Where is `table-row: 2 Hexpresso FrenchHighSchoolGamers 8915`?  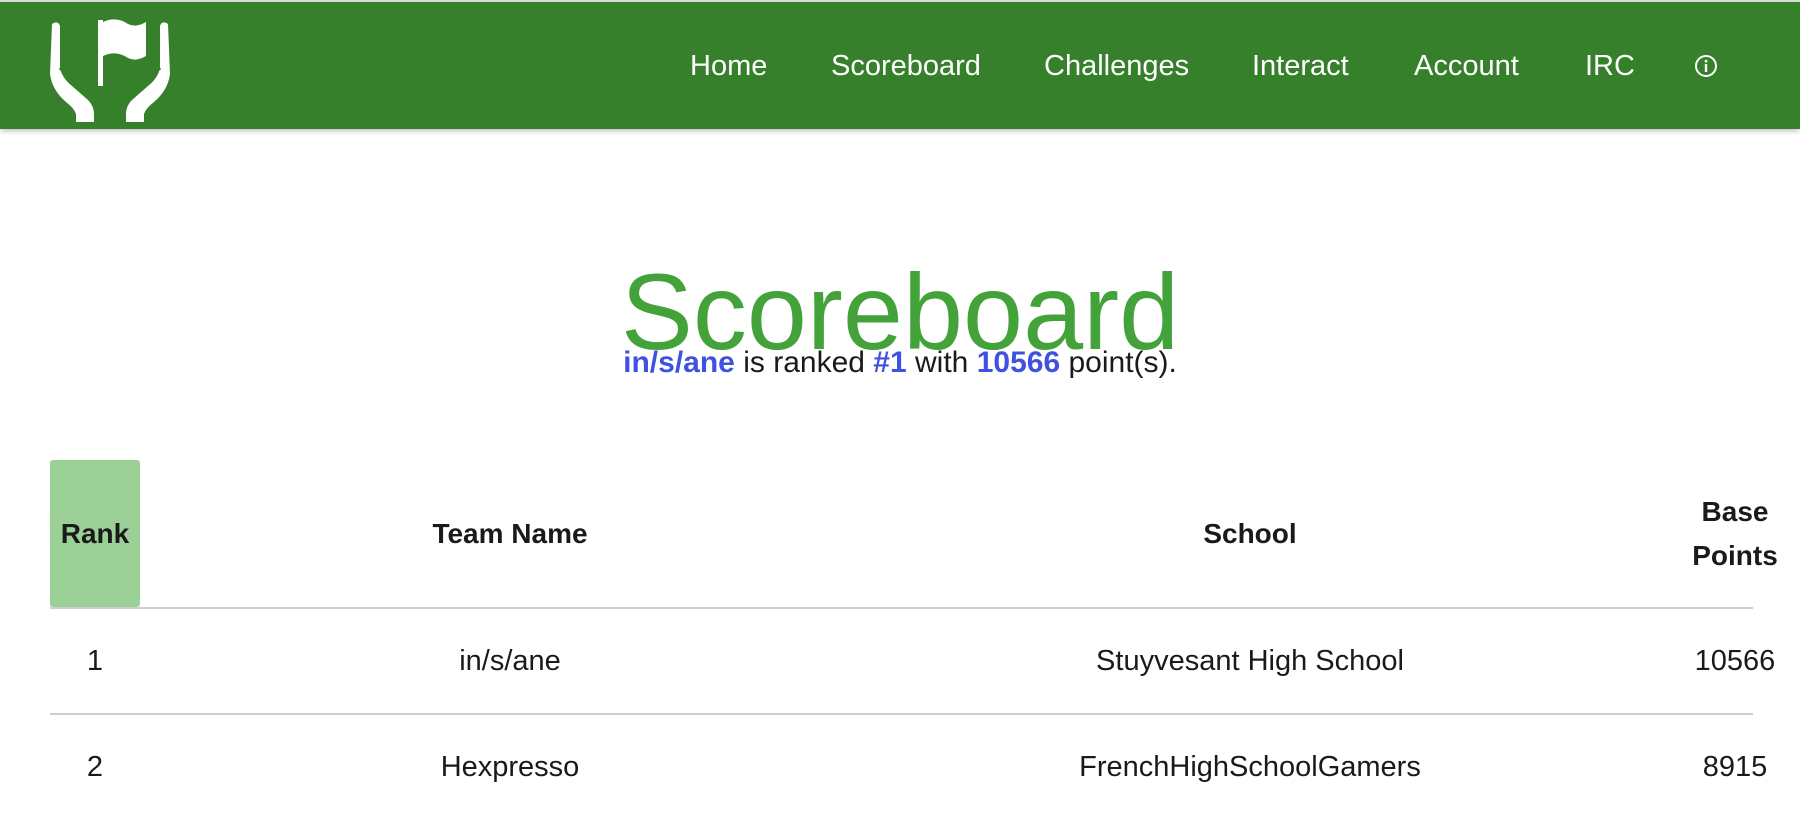
table-row: 2 Hexpresso FrenchHighSchoolGamers 8915 is located at coordinates (908, 767).